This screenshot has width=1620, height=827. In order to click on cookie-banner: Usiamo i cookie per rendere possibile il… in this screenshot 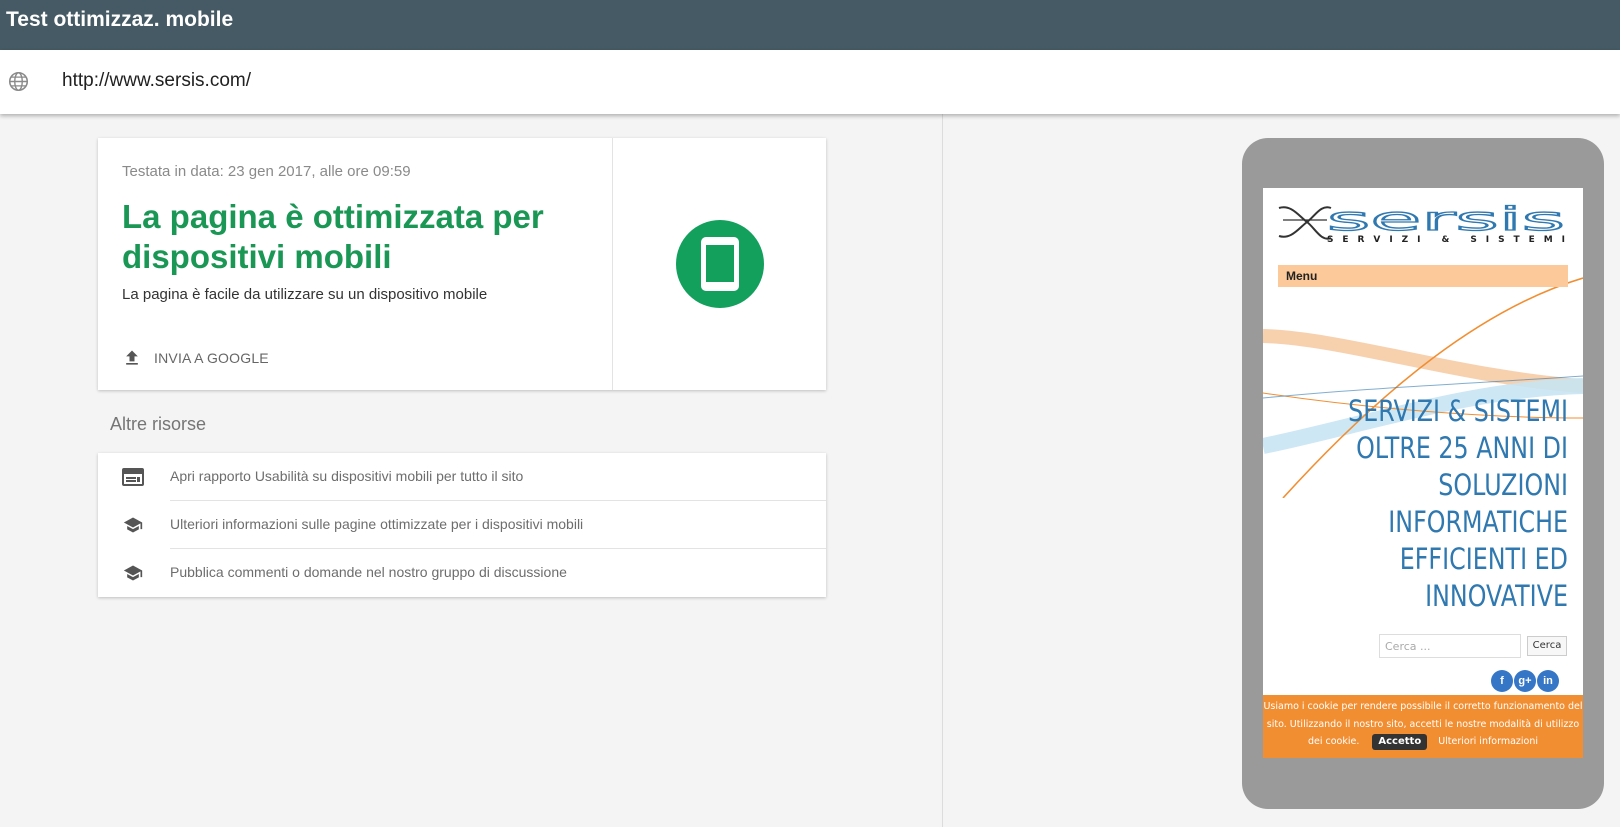, I will do `click(1423, 726)`.